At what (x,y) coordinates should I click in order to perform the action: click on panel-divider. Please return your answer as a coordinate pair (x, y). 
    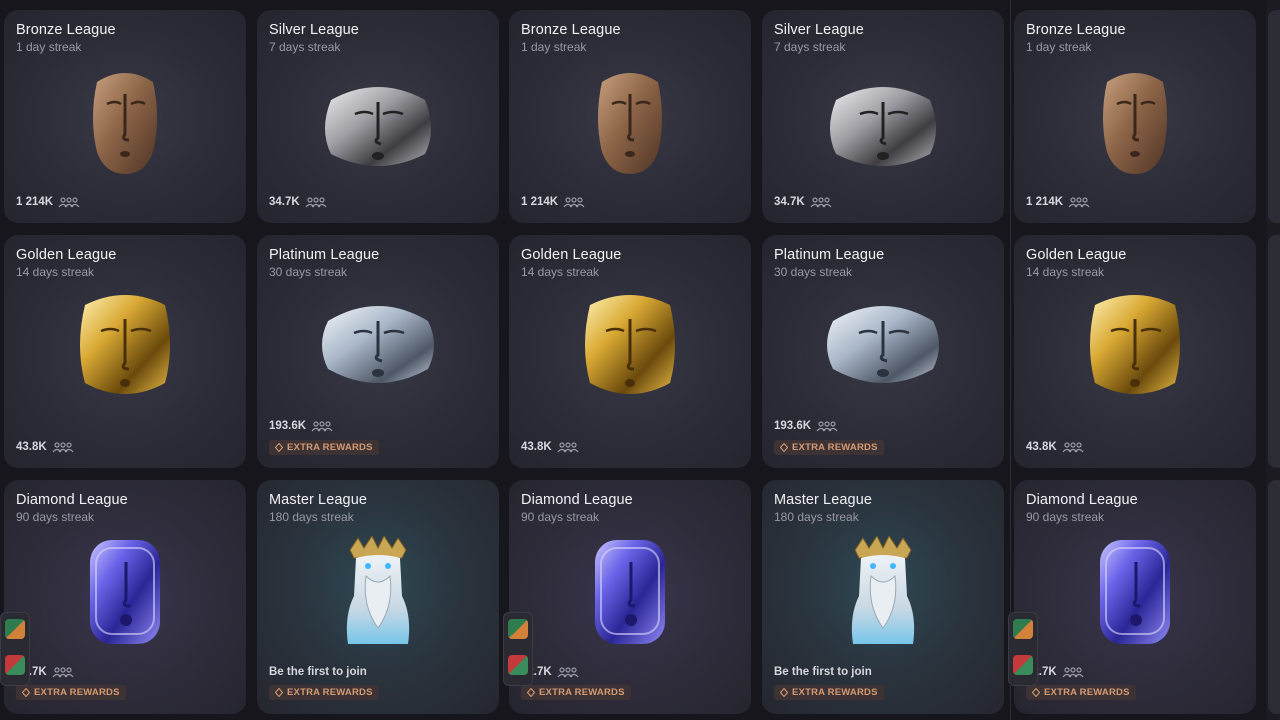
    Looking at the image, I should click on (1010, 360).